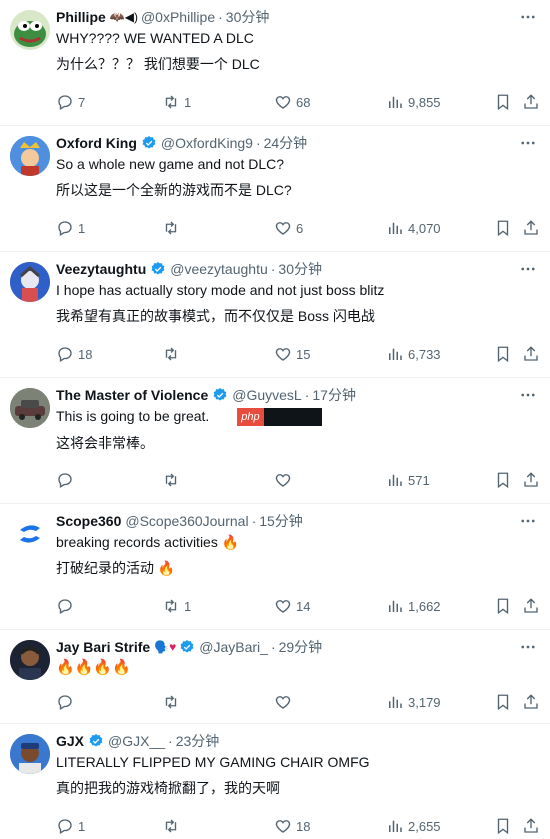 This screenshot has width=550, height=839. What do you see at coordinates (148, 542) in the screenshot?
I see `tweet-text: breaking records activities 🔥` at bounding box center [148, 542].